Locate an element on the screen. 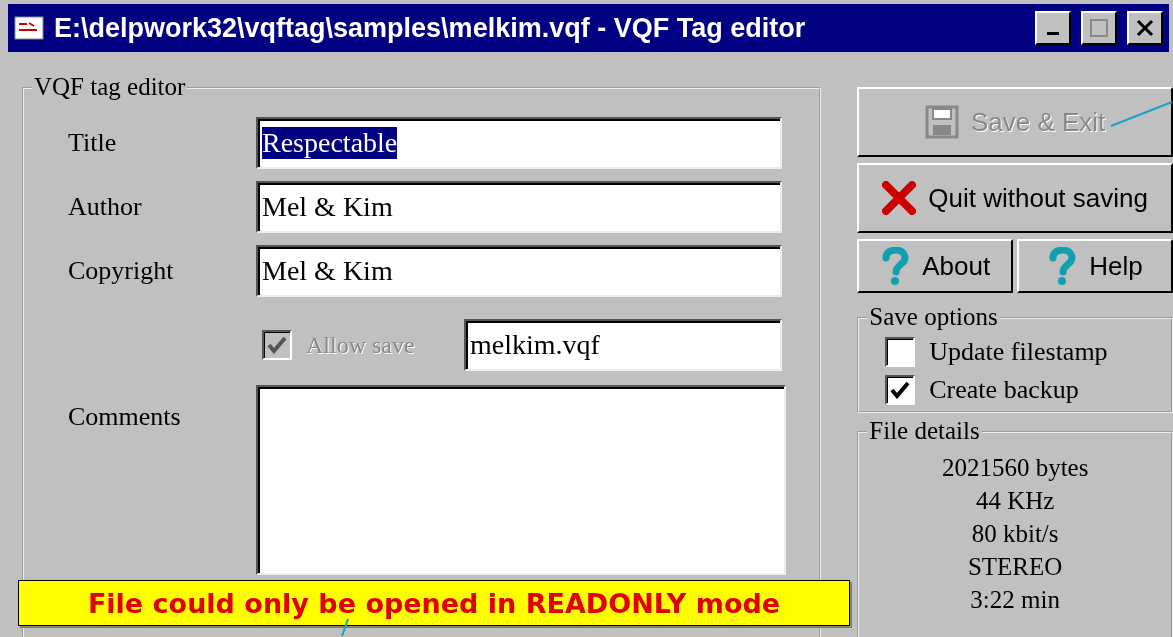  maximize-button is located at coordinates (1099, 28).